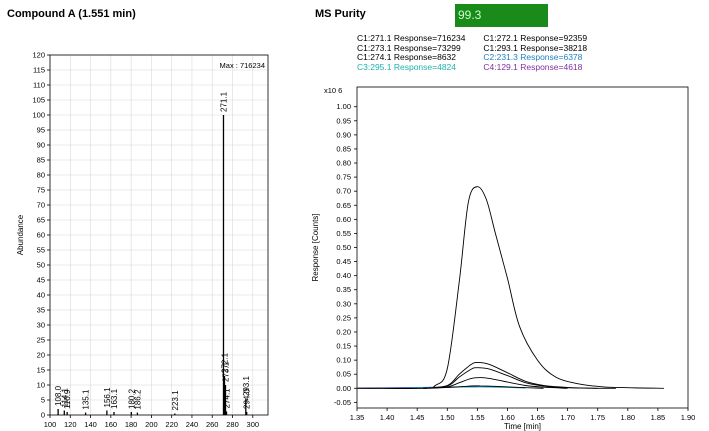 The width and height of the screenshot is (709, 431). What do you see at coordinates (38, 55) in the screenshot?
I see `y-tick-label: 120` at bounding box center [38, 55].